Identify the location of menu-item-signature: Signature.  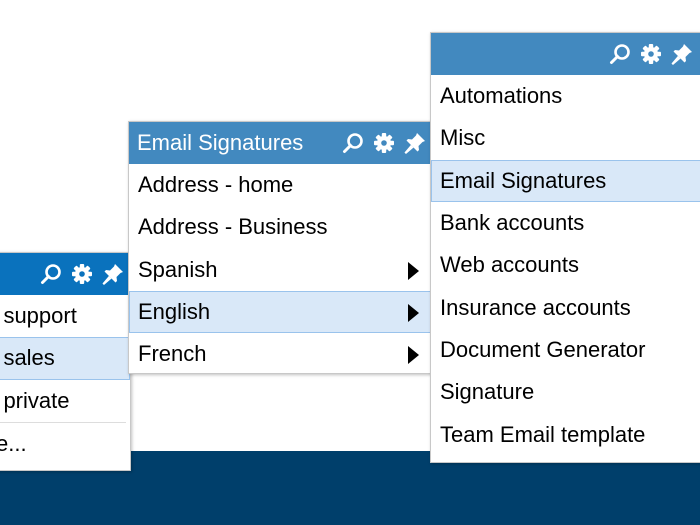
(565, 392).